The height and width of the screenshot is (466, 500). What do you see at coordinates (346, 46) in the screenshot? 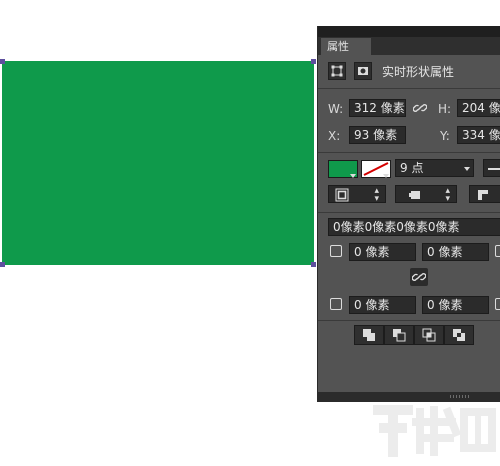
I see `tab-properties: 属性` at bounding box center [346, 46].